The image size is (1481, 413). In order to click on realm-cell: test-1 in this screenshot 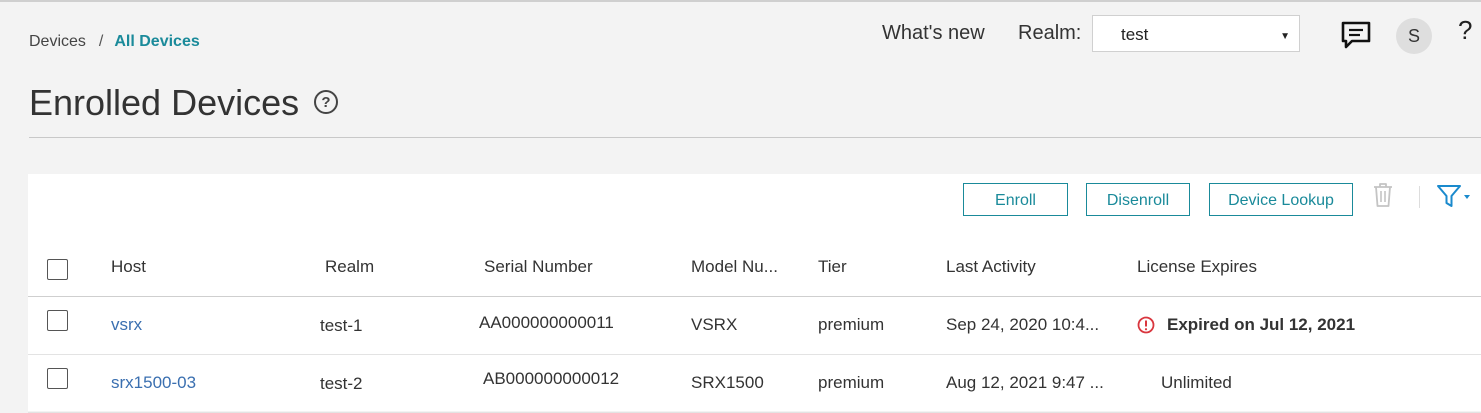, I will do `click(341, 325)`.